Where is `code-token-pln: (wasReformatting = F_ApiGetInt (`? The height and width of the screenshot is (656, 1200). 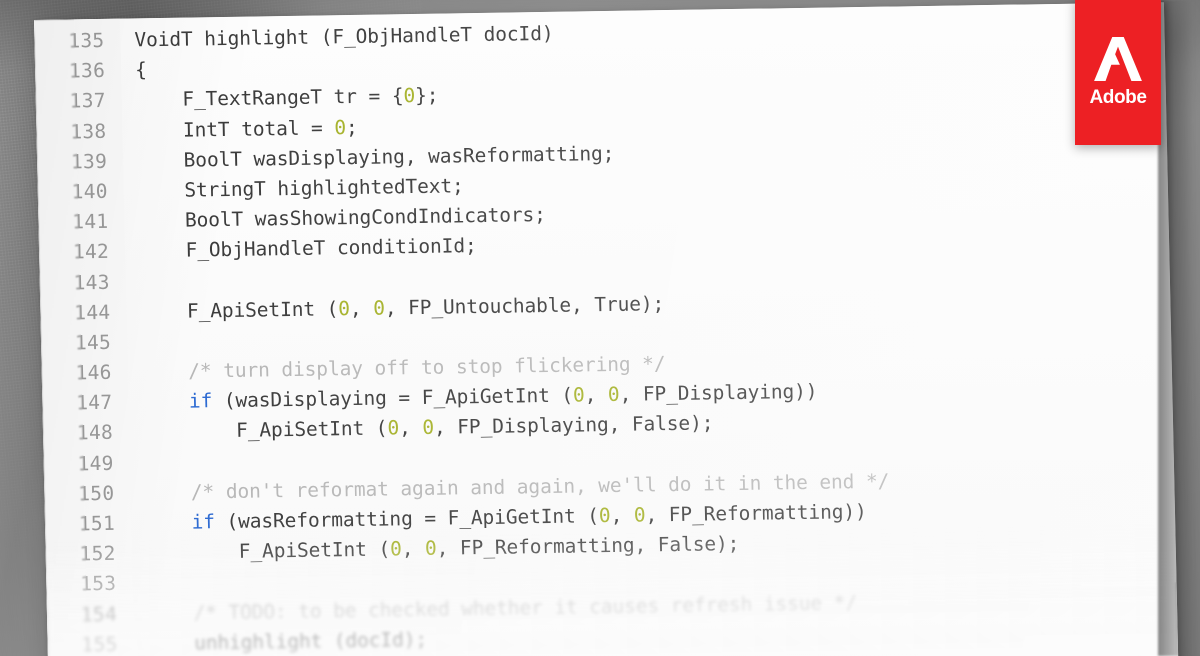
code-token-pln: (wasReformatting = F_ApiGetInt ( is located at coordinates (407, 519).